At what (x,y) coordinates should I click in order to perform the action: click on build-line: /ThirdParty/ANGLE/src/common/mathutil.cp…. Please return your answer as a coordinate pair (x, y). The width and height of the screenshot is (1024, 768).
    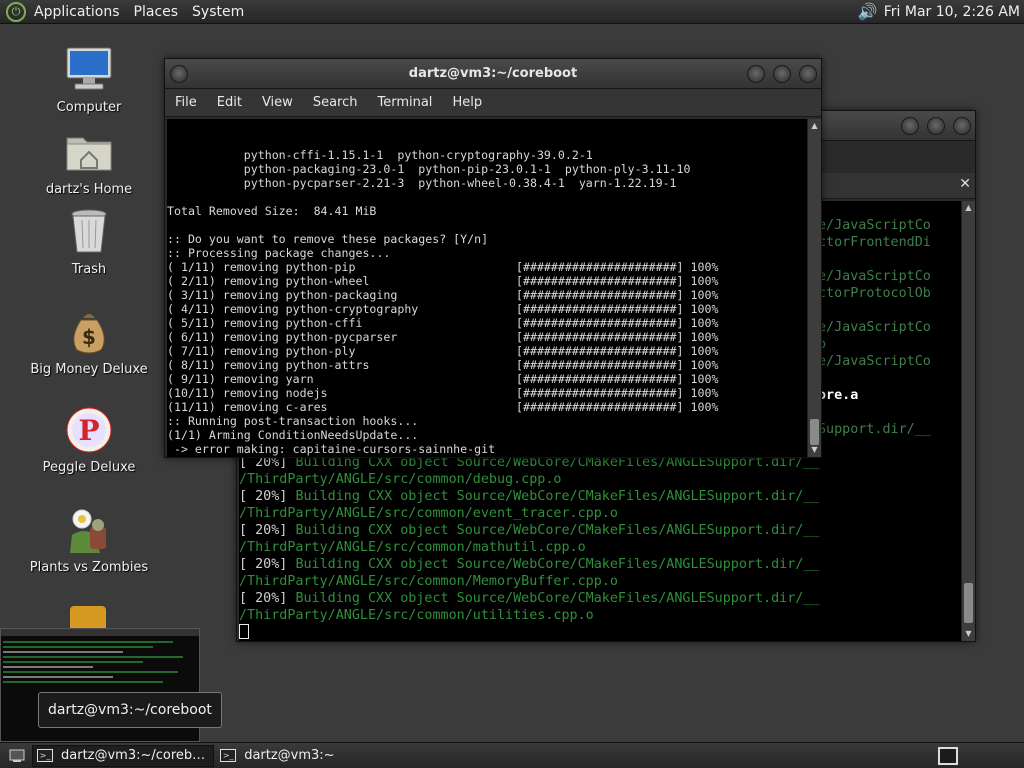
    Looking at the image, I should click on (600, 547).